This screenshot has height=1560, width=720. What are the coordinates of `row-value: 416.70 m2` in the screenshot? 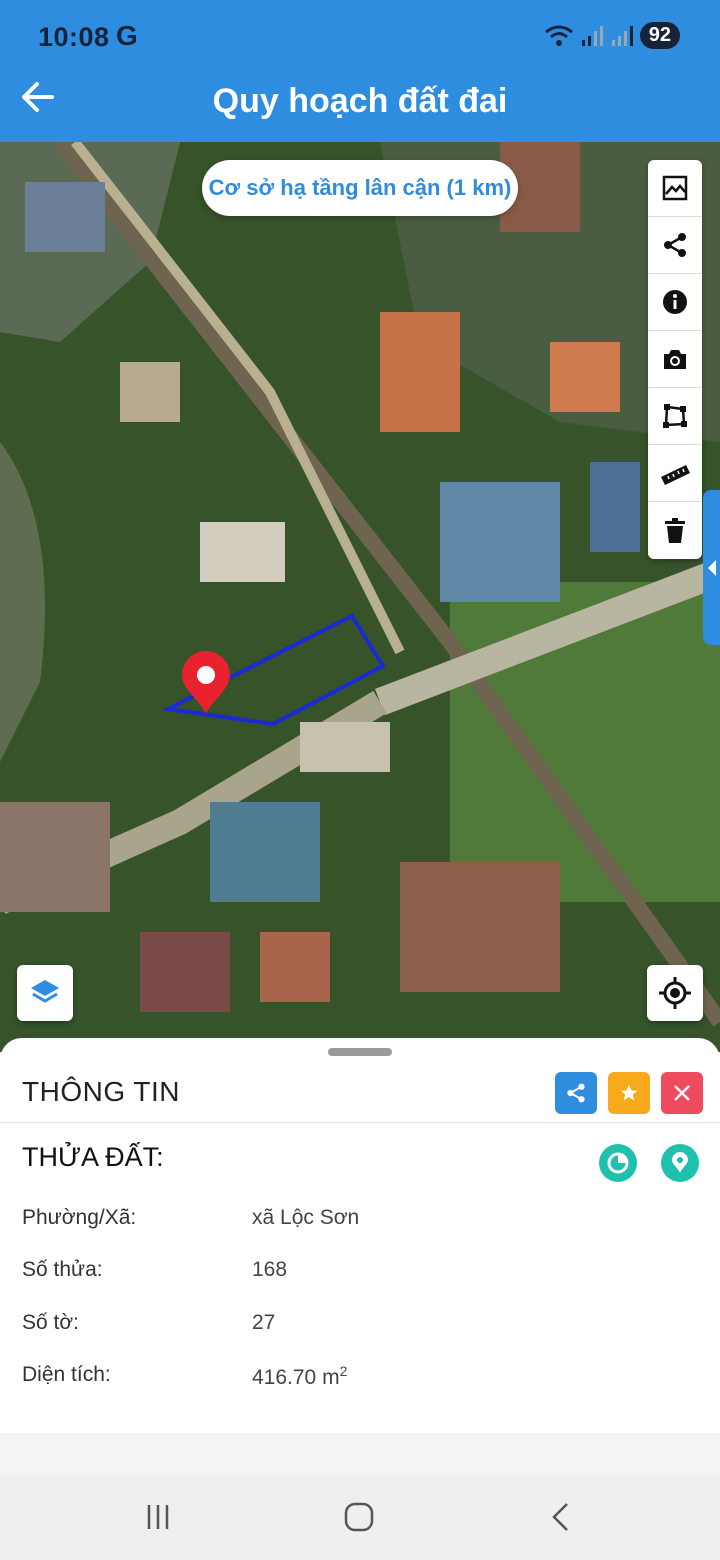 It's located at (299, 1376).